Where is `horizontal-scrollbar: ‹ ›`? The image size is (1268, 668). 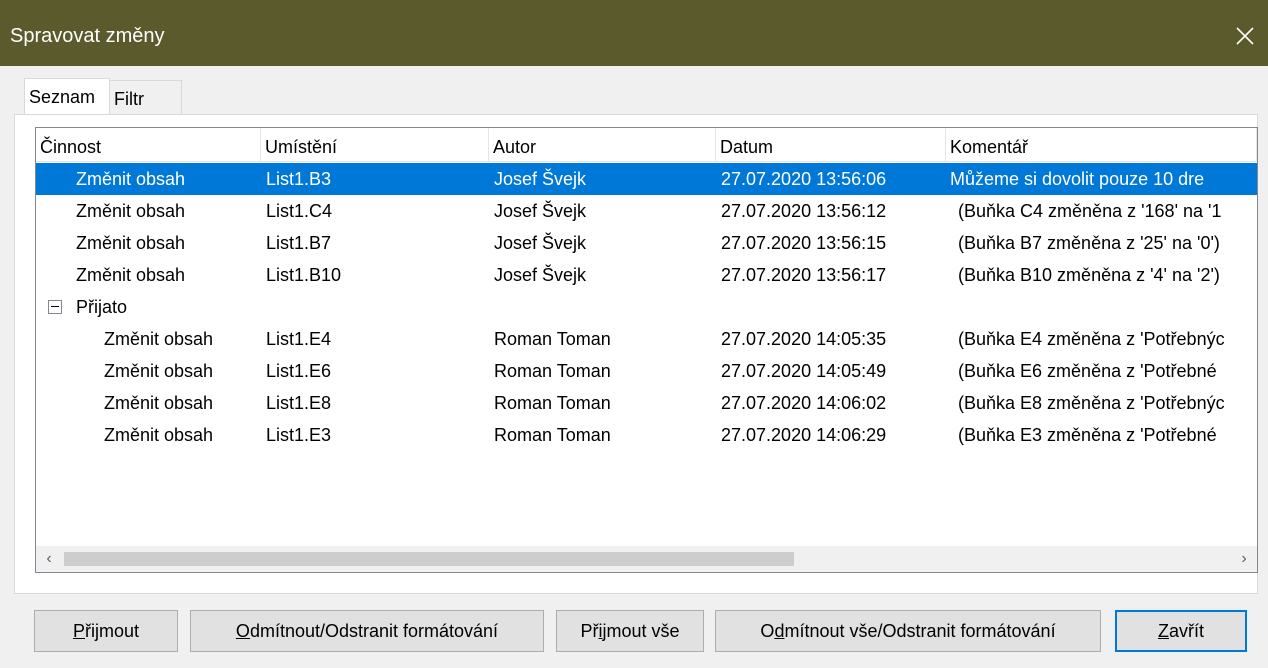 horizontal-scrollbar: ‹ › is located at coordinates (646, 559).